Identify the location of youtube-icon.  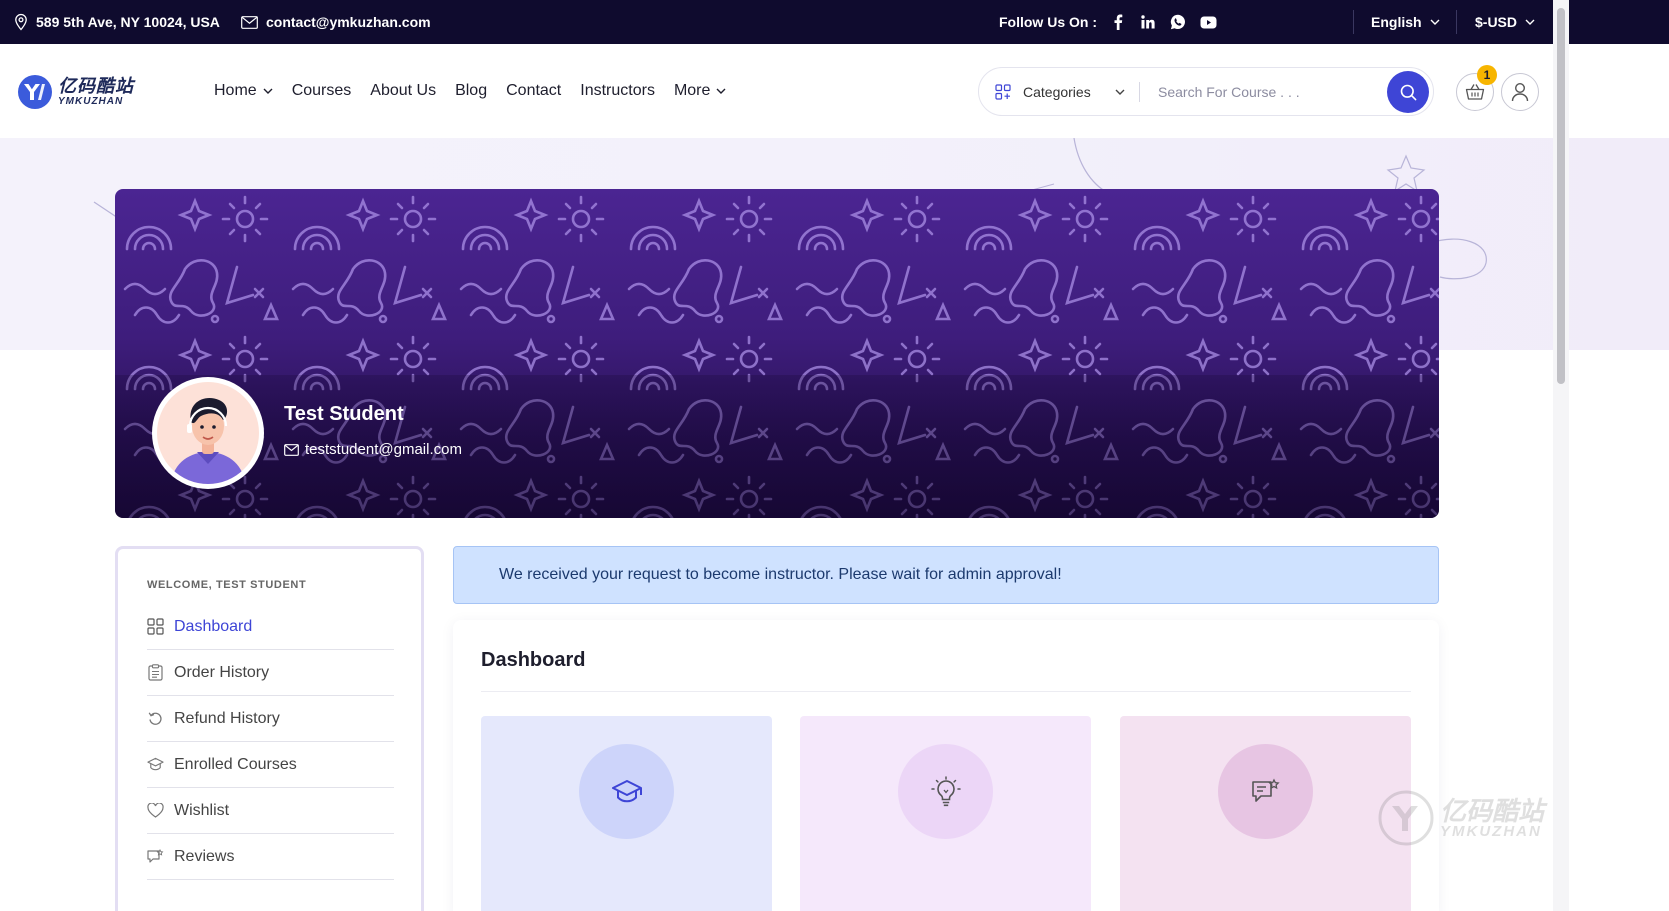
(1208, 22).